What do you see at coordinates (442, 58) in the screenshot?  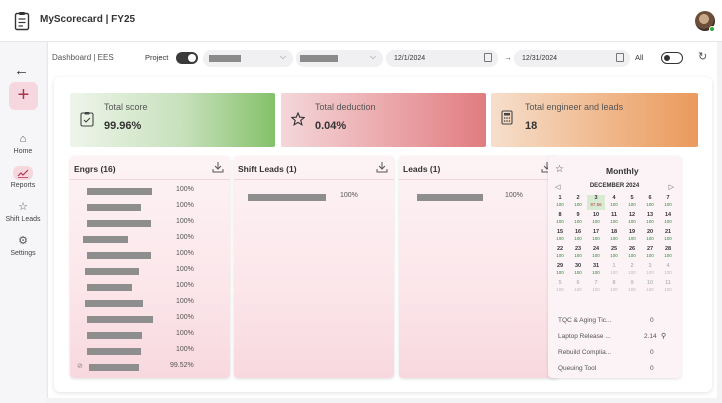 I see `start-date-field: 12/1/2024` at bounding box center [442, 58].